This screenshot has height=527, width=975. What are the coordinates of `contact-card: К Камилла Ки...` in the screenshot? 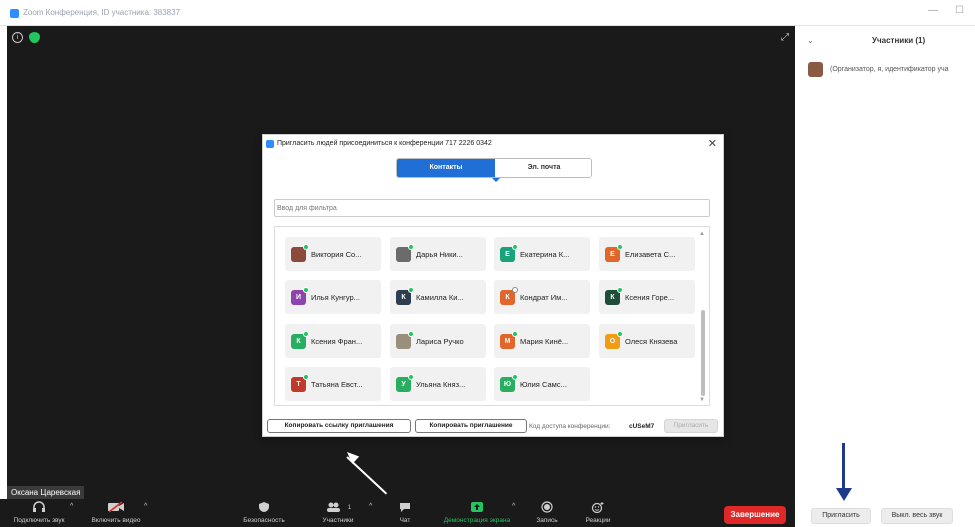 It's located at (438, 297).